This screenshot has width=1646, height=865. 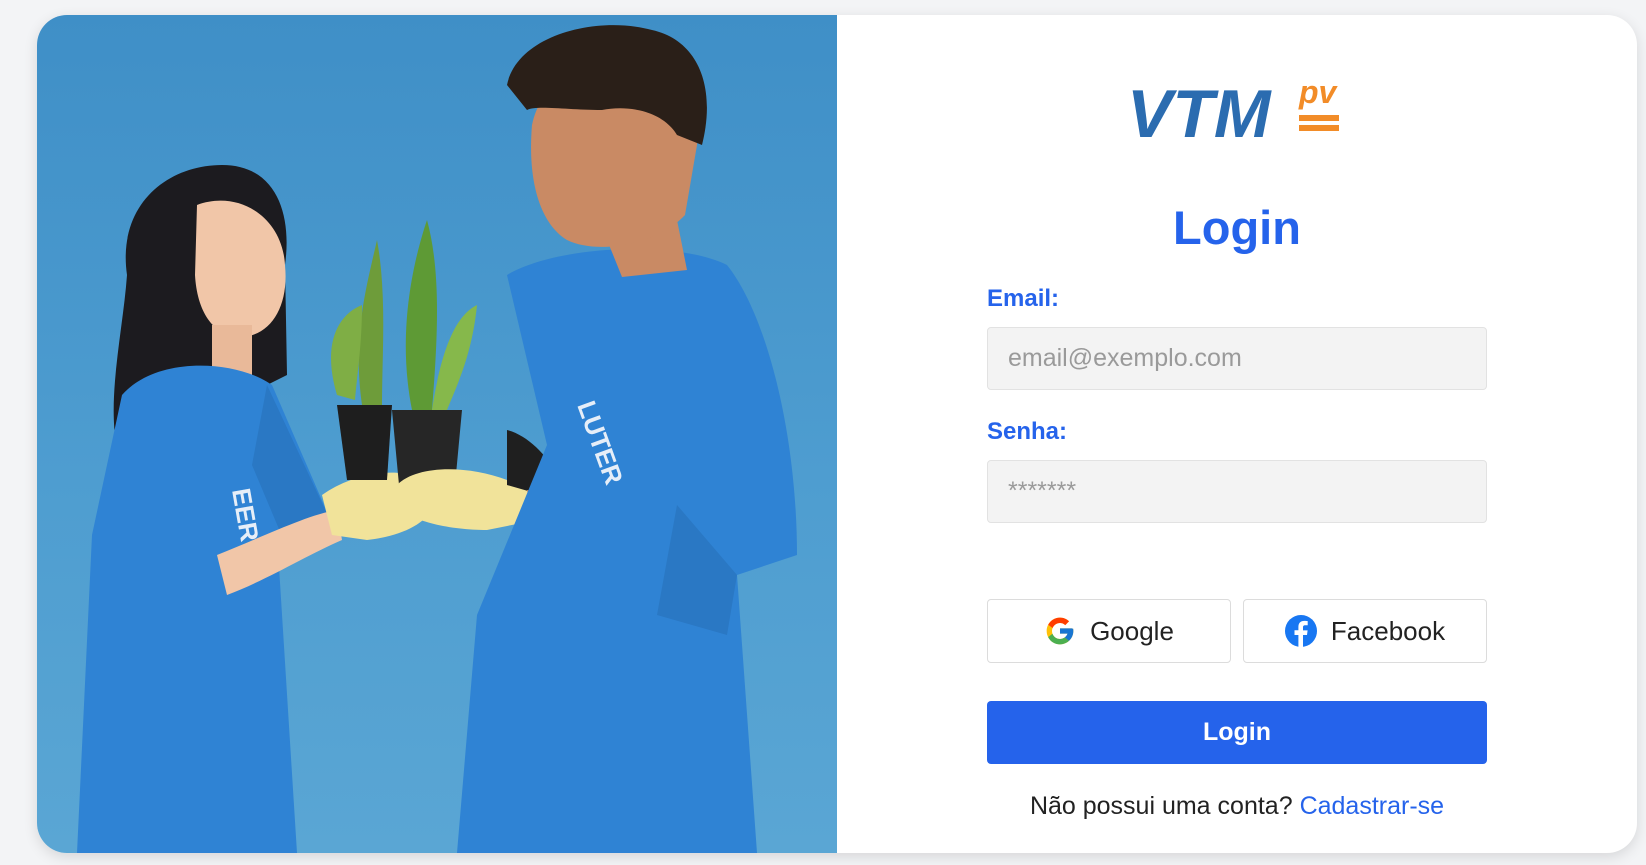 What do you see at coordinates (1237, 358) in the screenshot?
I see `email-field` at bounding box center [1237, 358].